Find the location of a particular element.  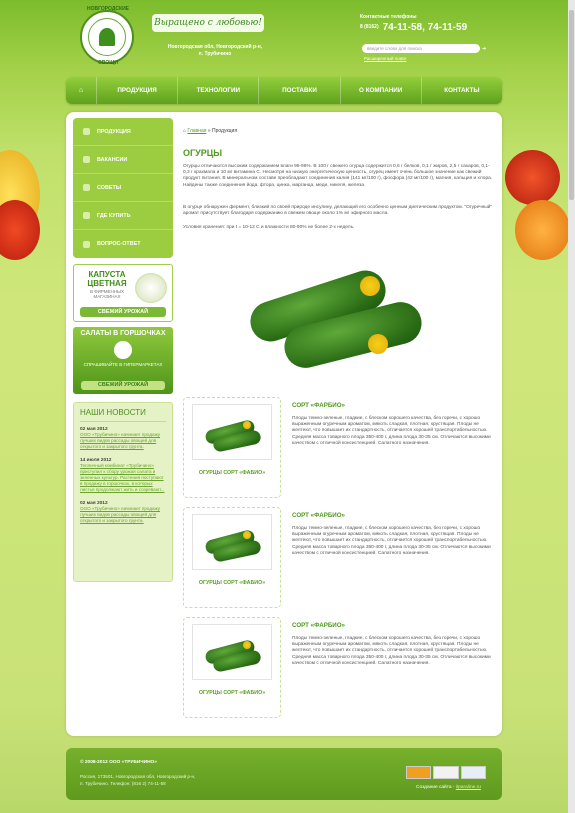

banner-subtitle: СПРАШИВАЙТЕ В ГИПЕРМАРКЕТАХ is located at coordinates (123, 364).